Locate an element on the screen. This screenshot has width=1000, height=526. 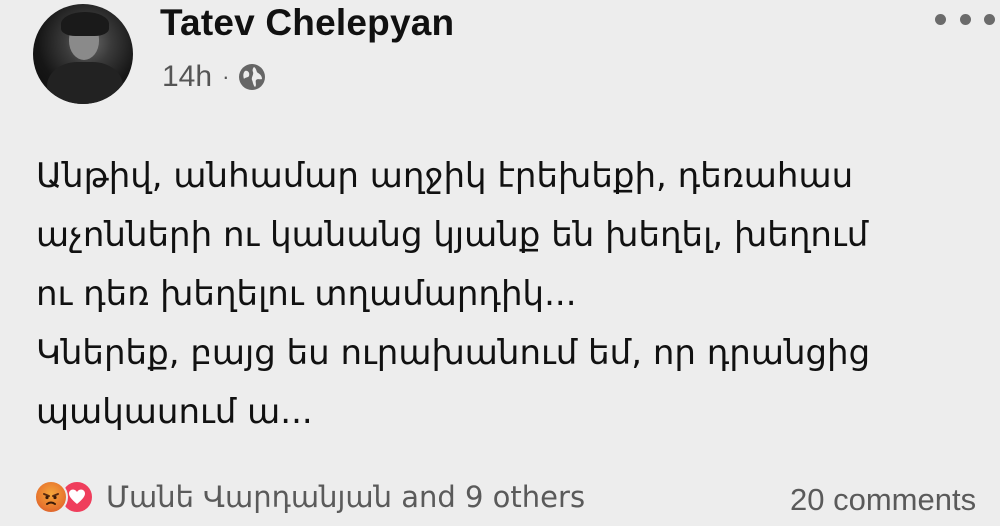
more-options-icon is located at coordinates (965, 21).